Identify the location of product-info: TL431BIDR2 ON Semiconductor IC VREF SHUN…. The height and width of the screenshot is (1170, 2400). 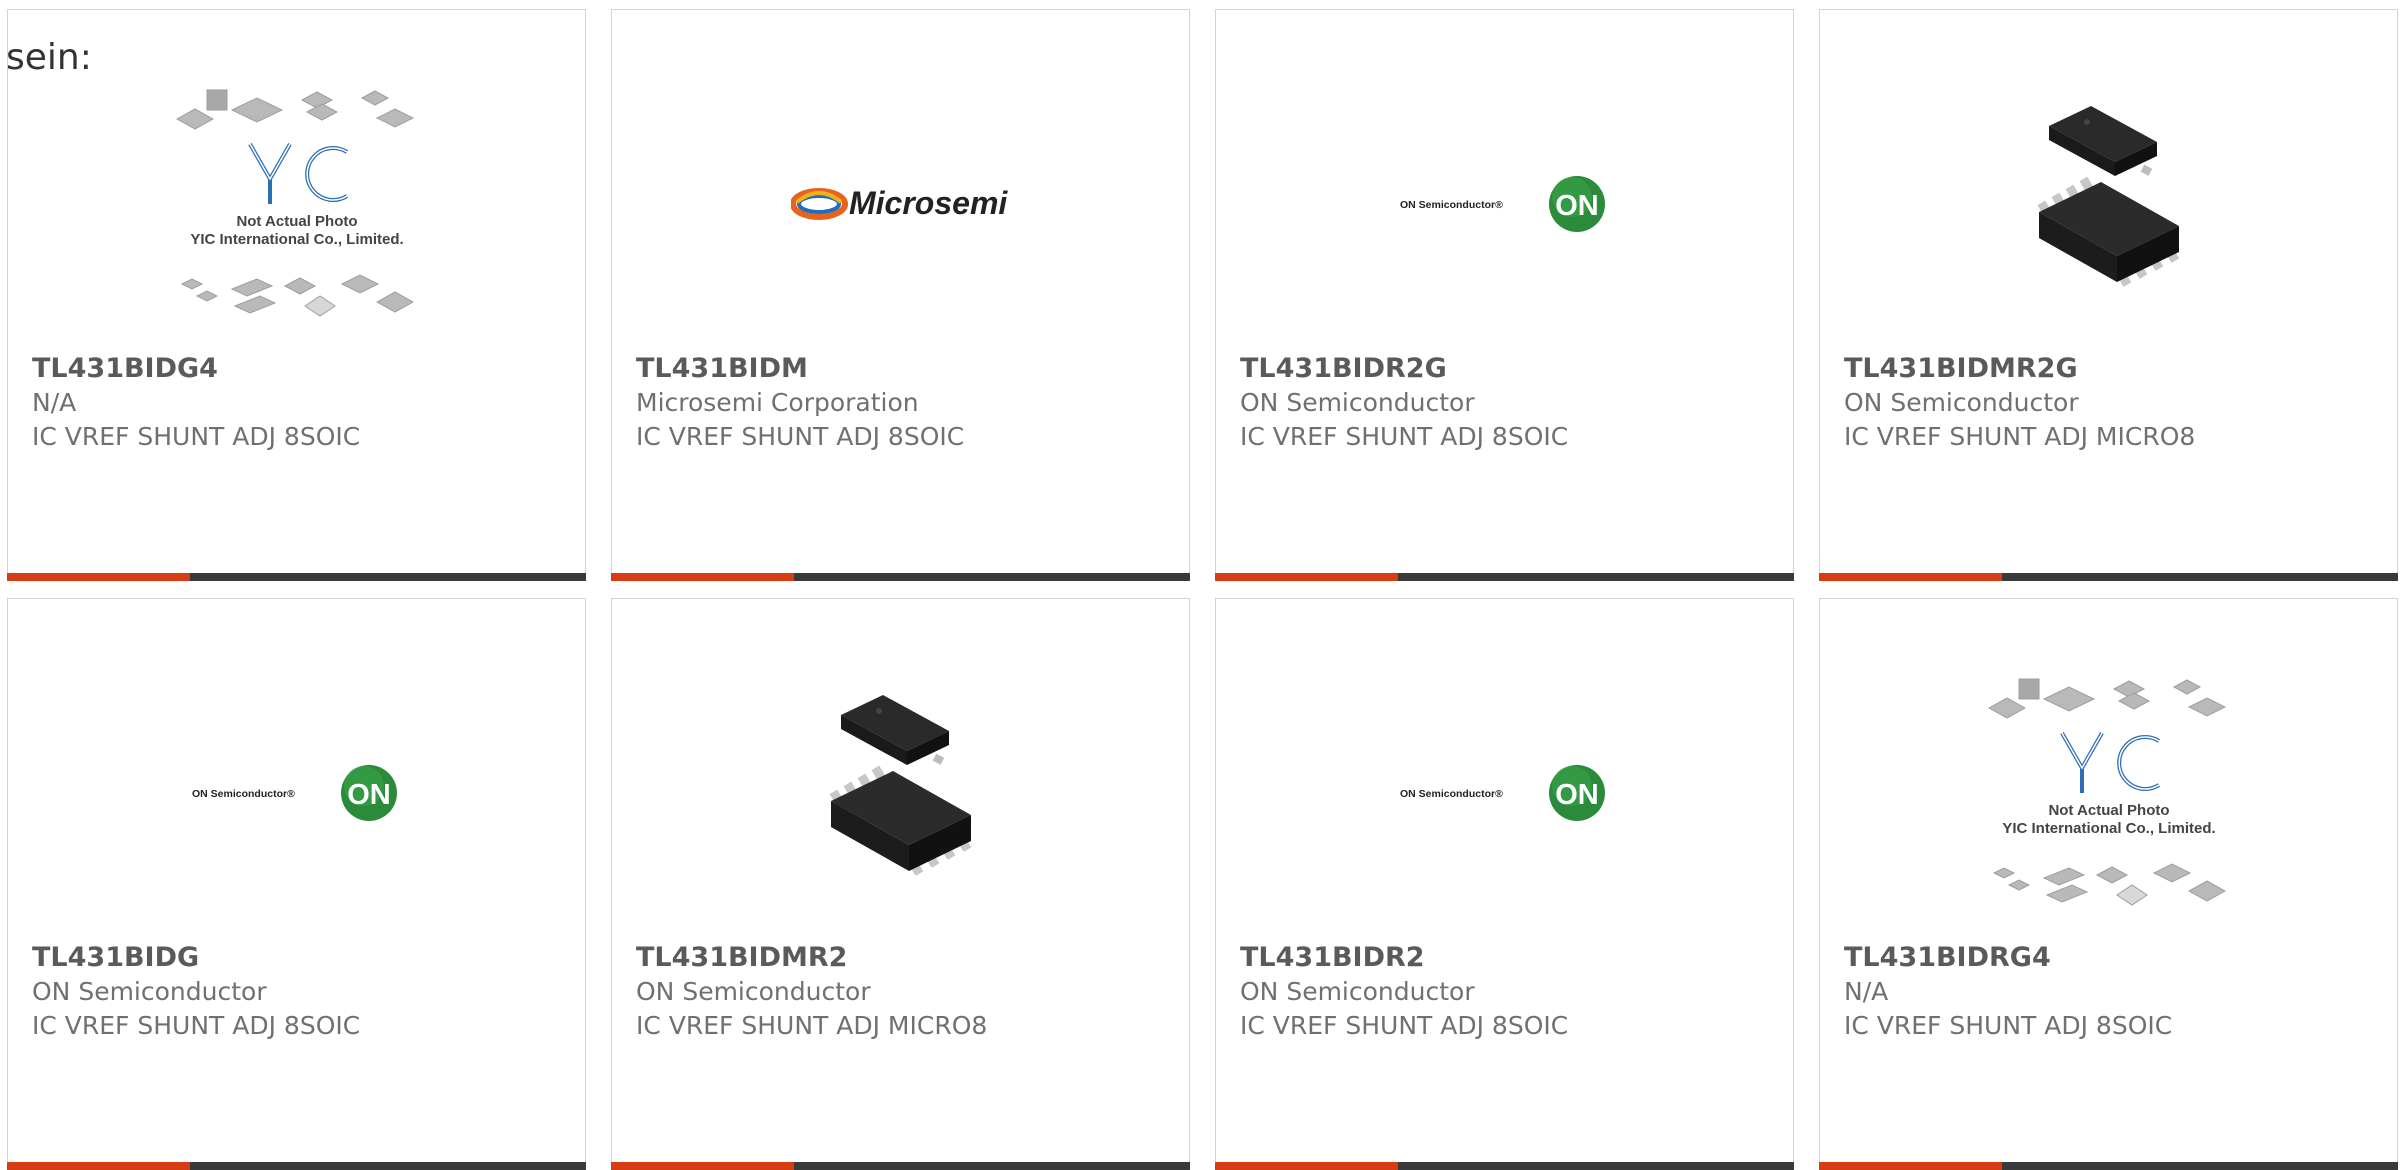
(1511, 992).